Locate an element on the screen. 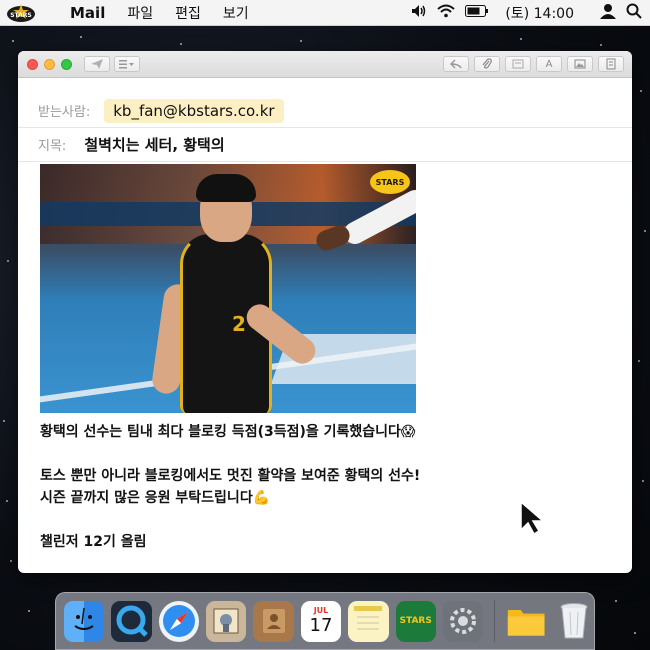 The height and width of the screenshot is (650, 650). to-field-row: 받는사람: kb_fan@kbstars.co.kr is located at coordinates (325, 111).